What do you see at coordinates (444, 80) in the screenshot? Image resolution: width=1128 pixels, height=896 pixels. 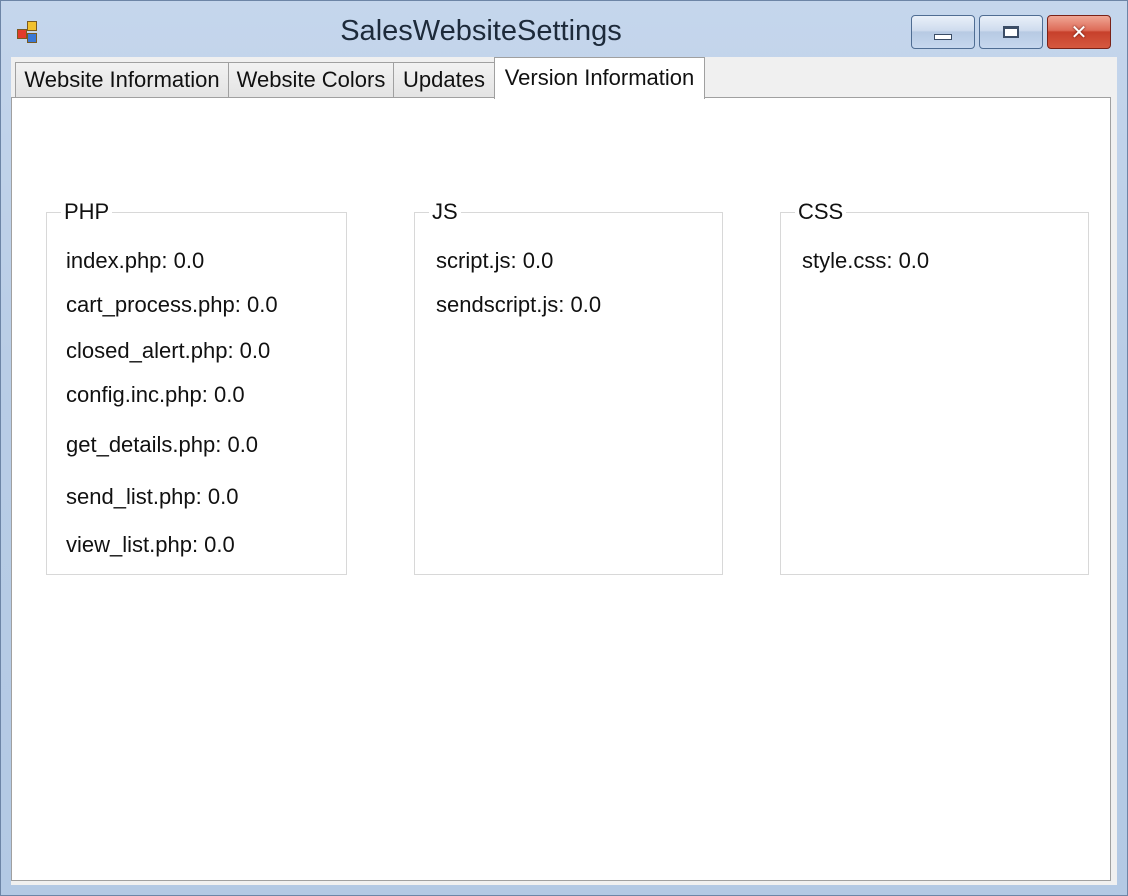 I see `tab-updates: Updates` at bounding box center [444, 80].